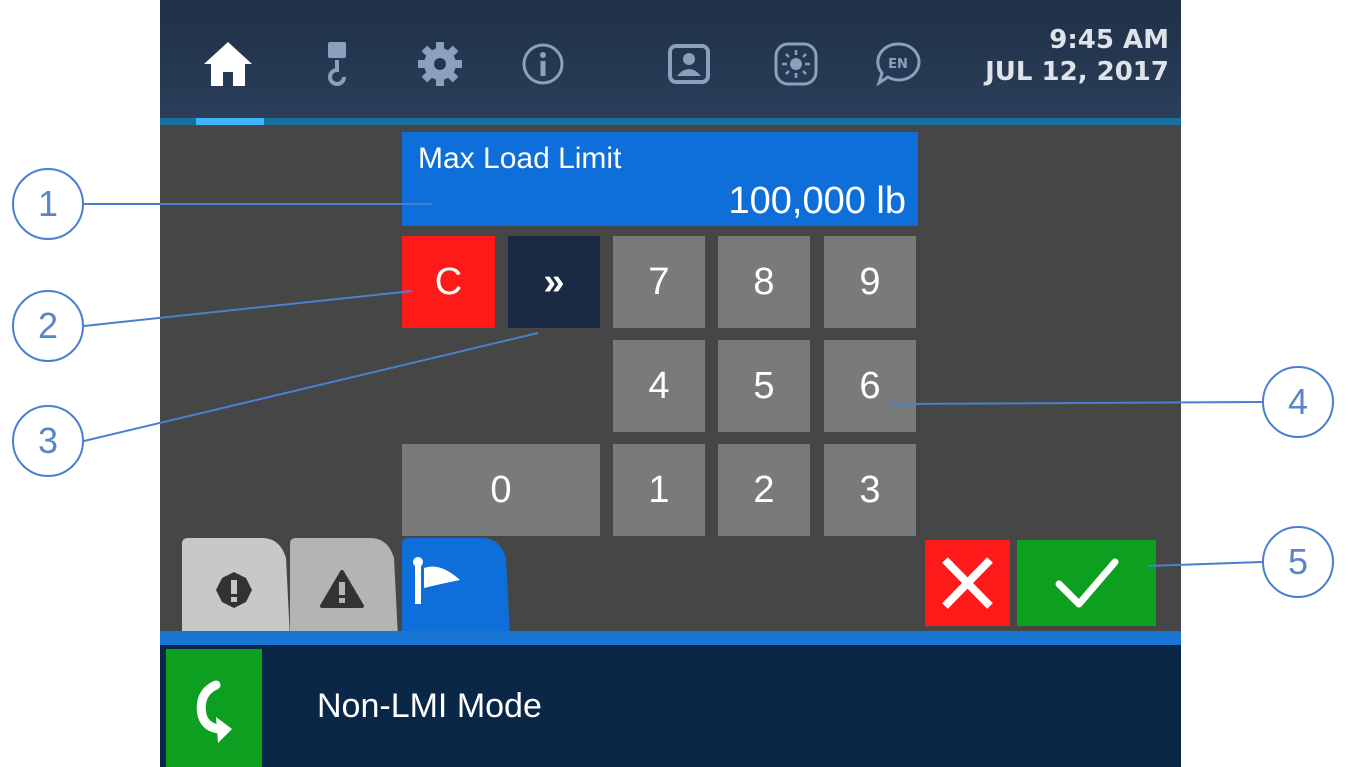 The width and height of the screenshot is (1349, 767). I want to click on callout-2: 2, so click(48, 326).